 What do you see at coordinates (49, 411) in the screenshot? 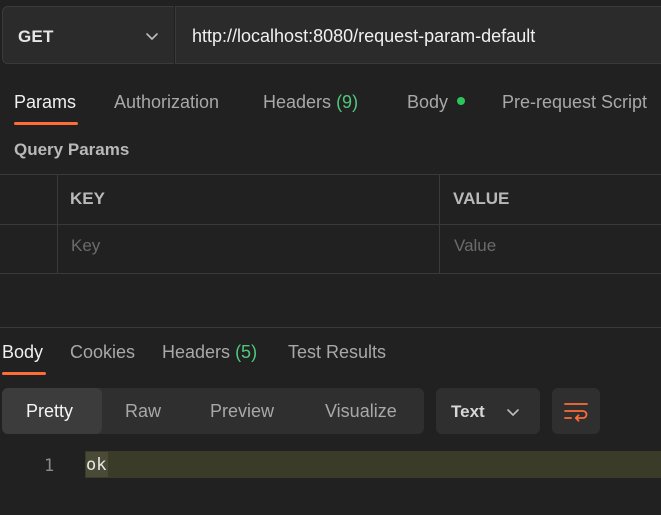
I see `view-pretty-button: Pretty` at bounding box center [49, 411].